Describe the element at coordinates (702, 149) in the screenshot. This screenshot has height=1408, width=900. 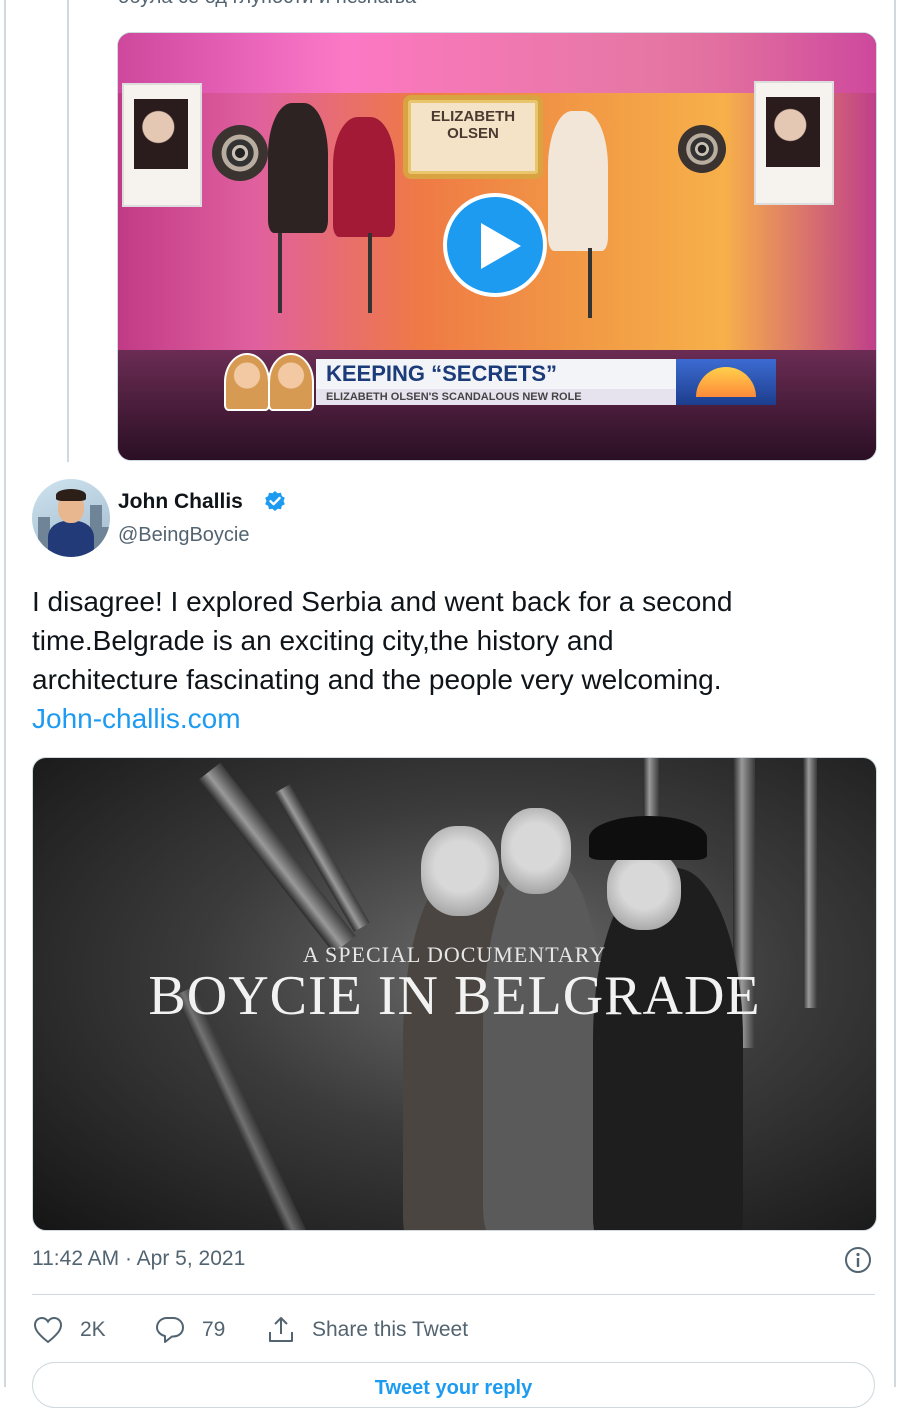
I see `film-reel-right` at that location.